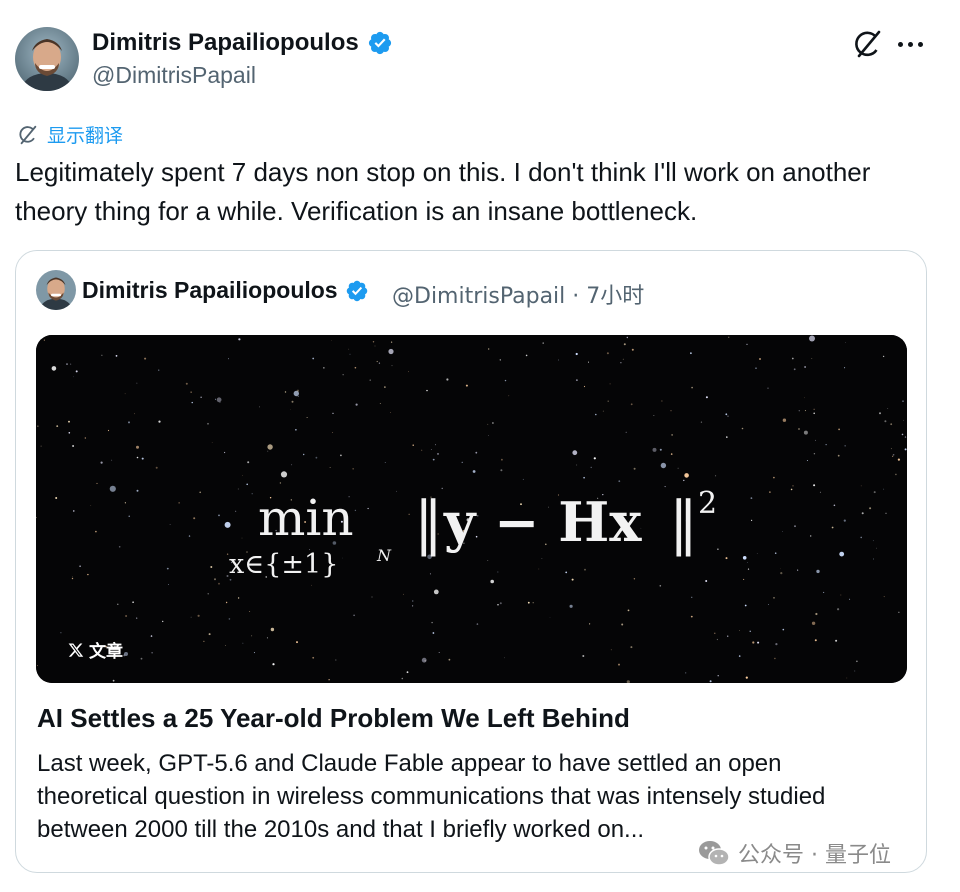 The width and height of the screenshot is (960, 892). I want to click on article-badge: 文章, so click(95, 649).